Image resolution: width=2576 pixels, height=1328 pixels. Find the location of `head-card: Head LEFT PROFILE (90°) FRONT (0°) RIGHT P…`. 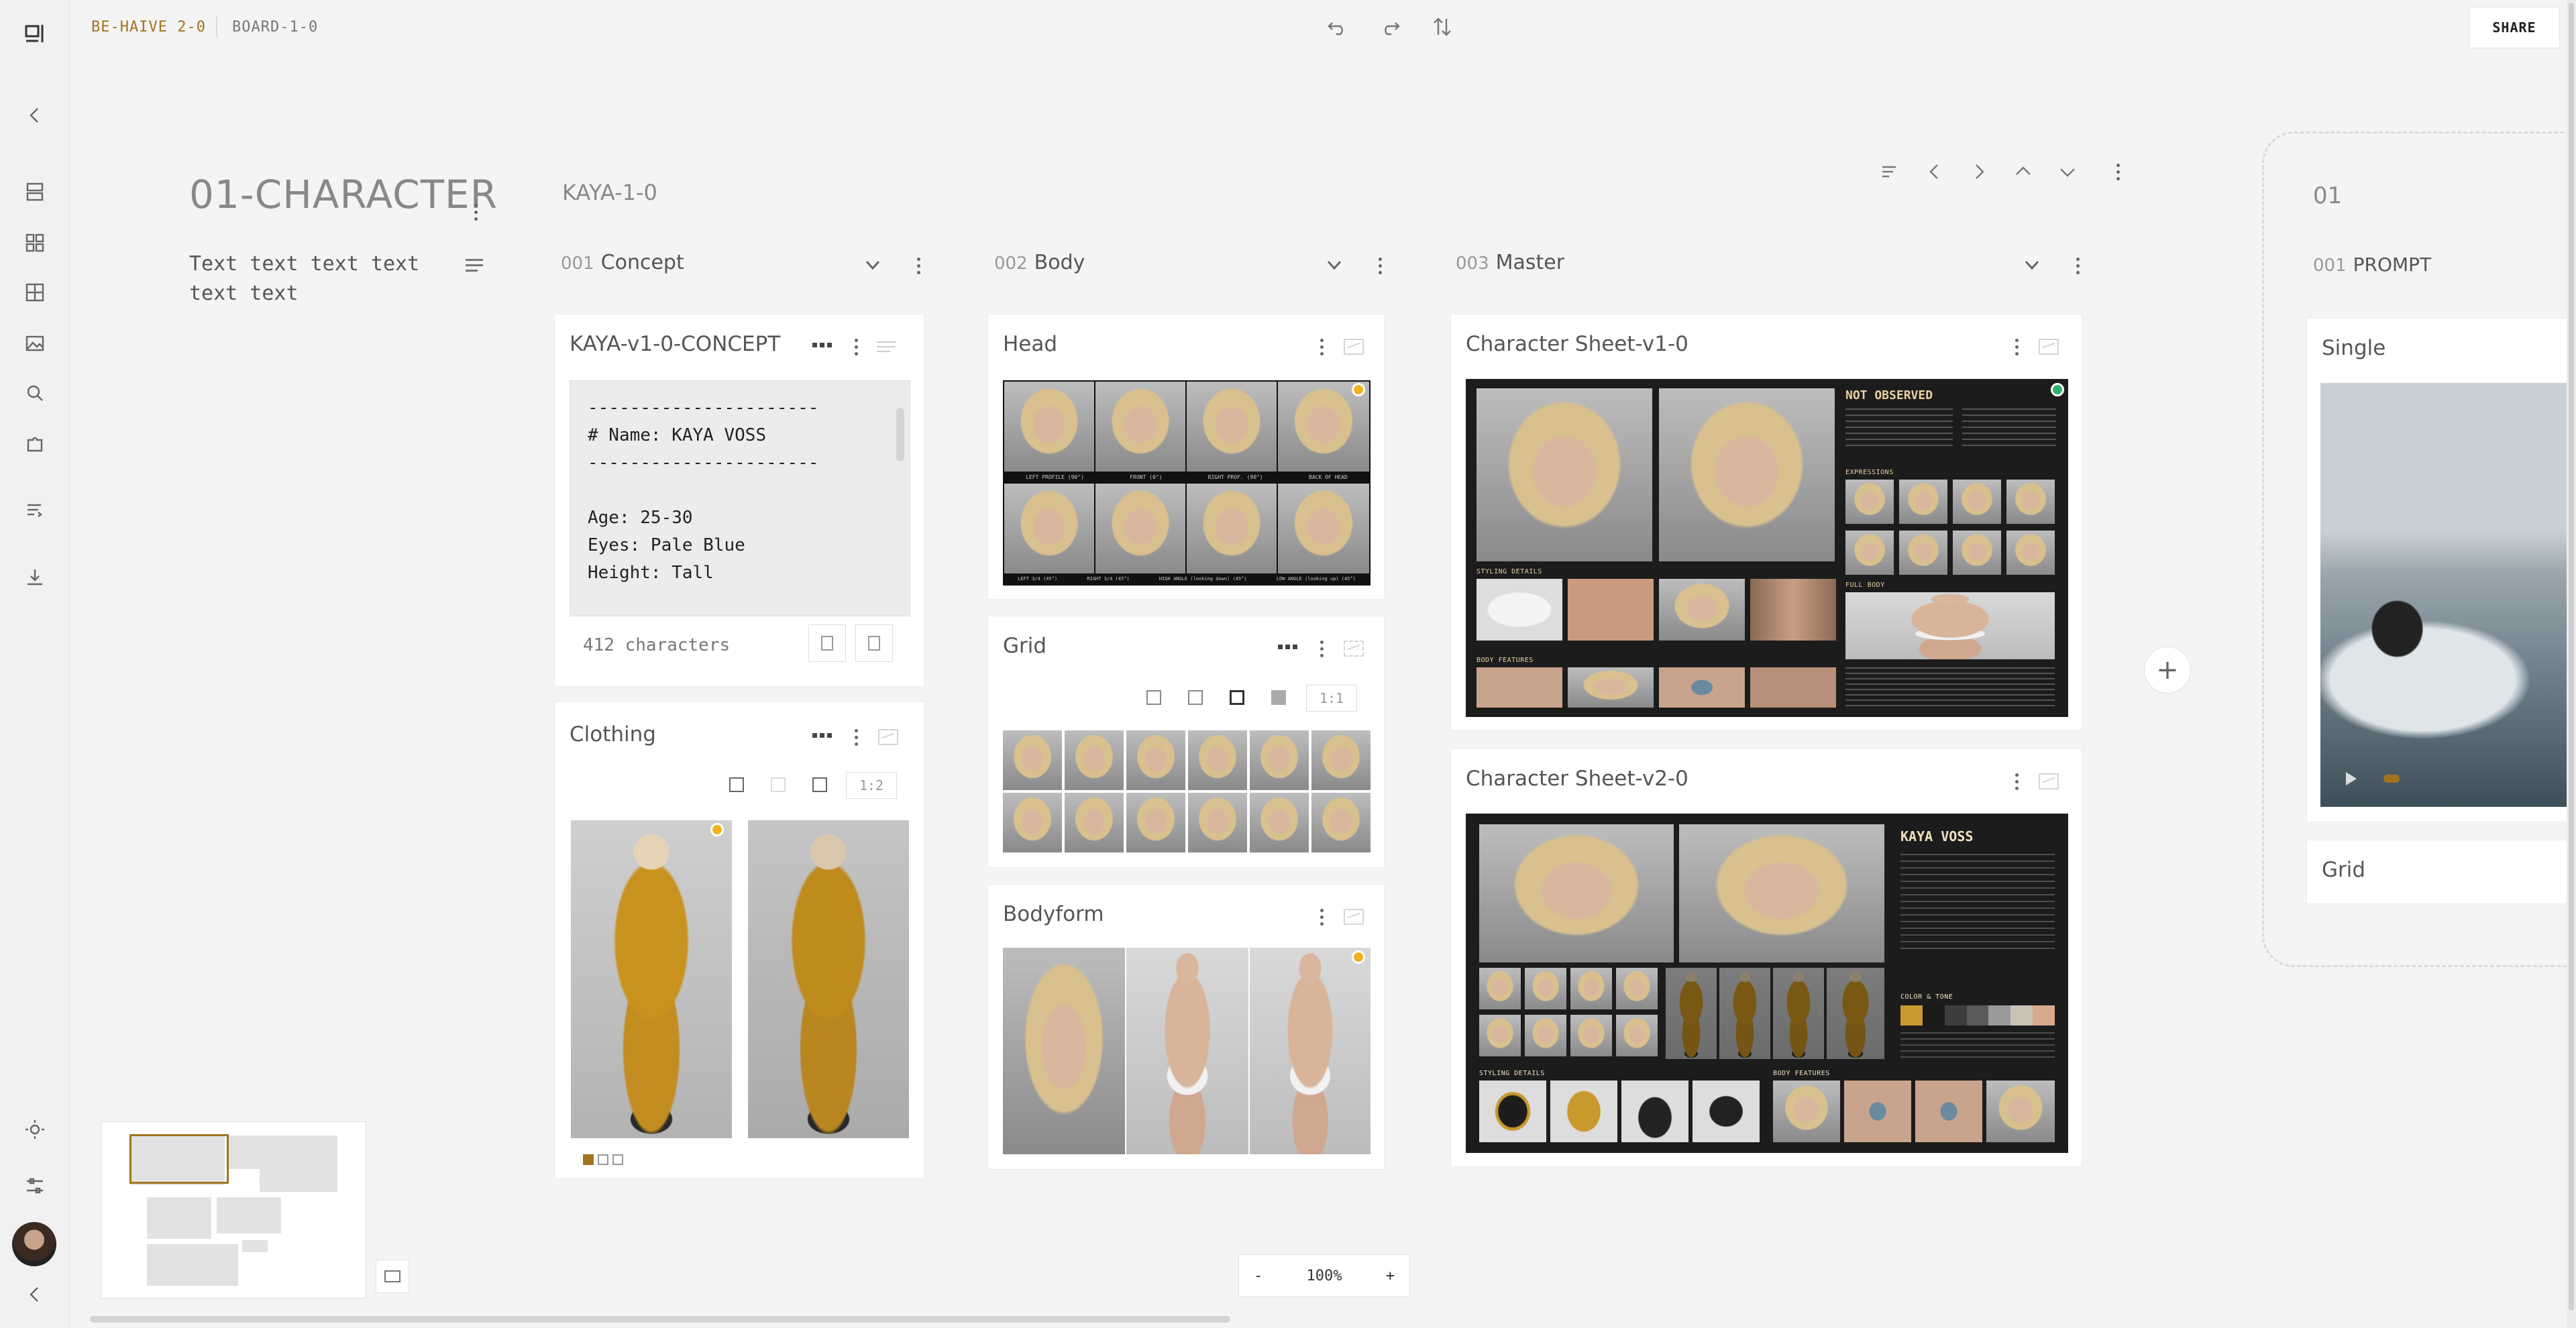

head-card: Head LEFT PROFILE (90°) FRONT (0°) RIGHT P… is located at coordinates (1186, 457).